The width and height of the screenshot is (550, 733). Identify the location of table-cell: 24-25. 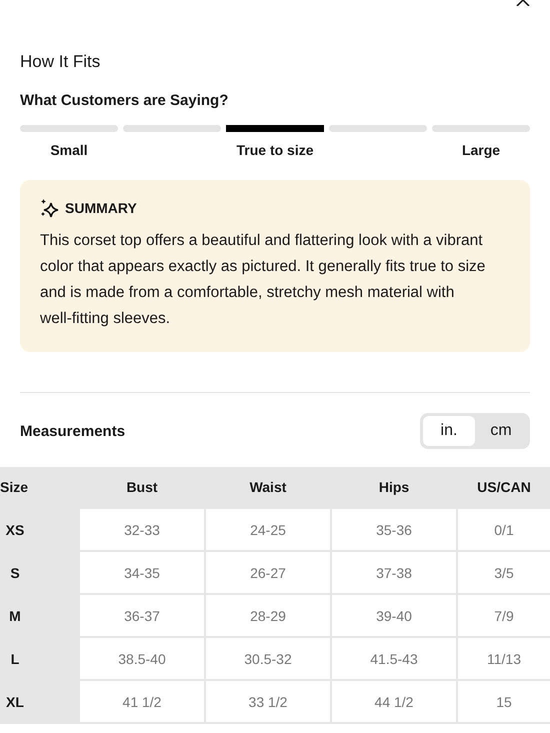
(268, 529).